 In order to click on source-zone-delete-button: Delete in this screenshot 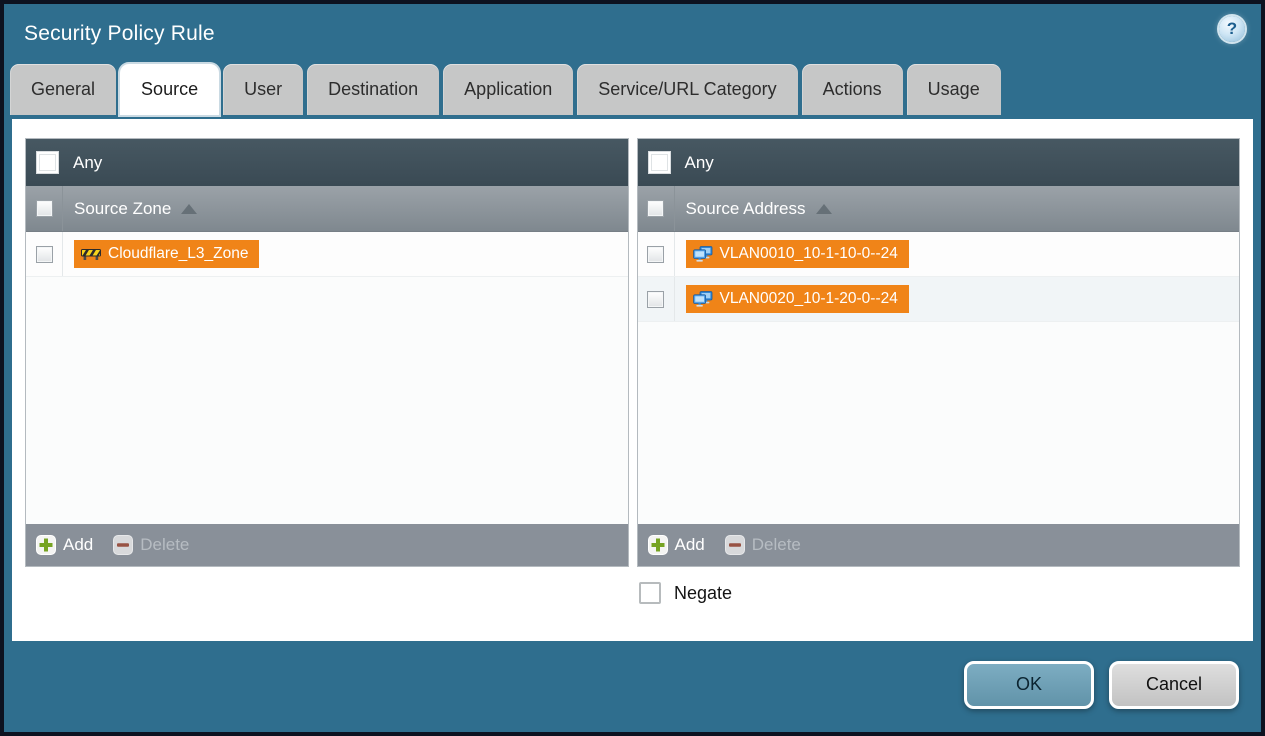, I will do `click(151, 545)`.